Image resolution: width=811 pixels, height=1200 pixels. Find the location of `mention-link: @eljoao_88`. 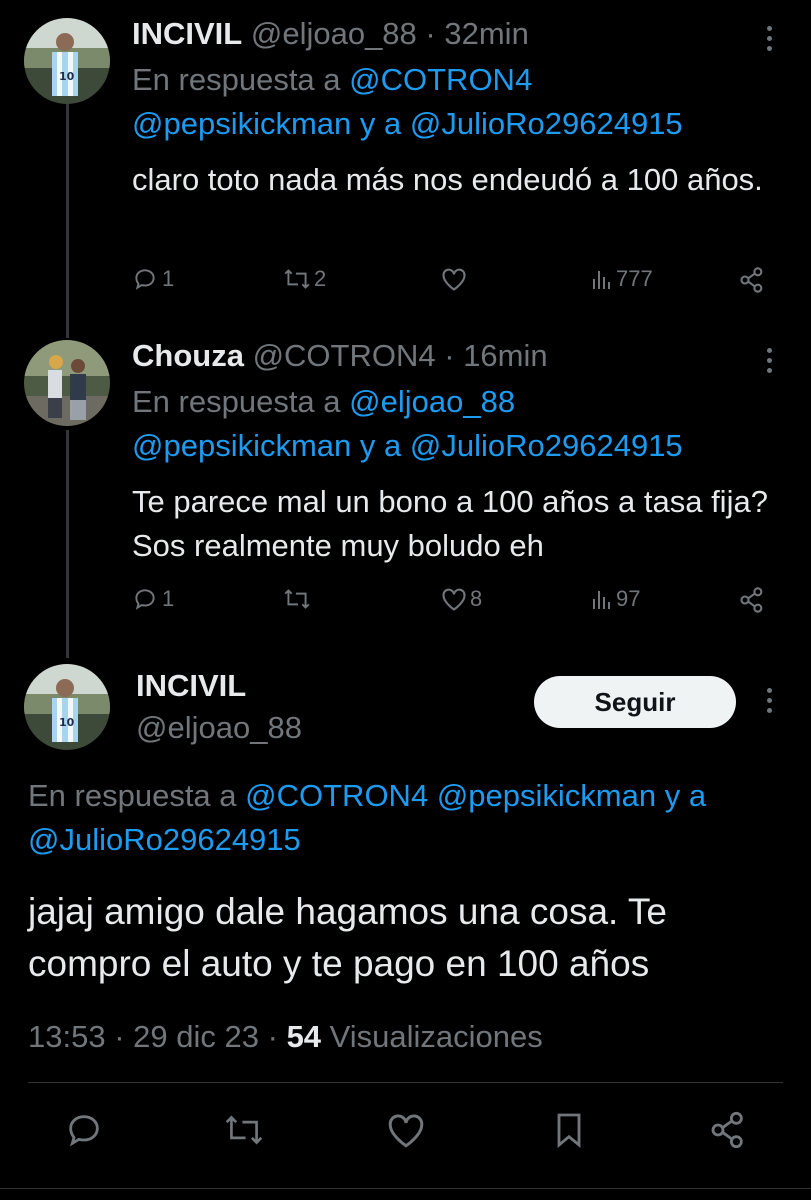

mention-link: @eljoao_88 is located at coordinates (432, 401).